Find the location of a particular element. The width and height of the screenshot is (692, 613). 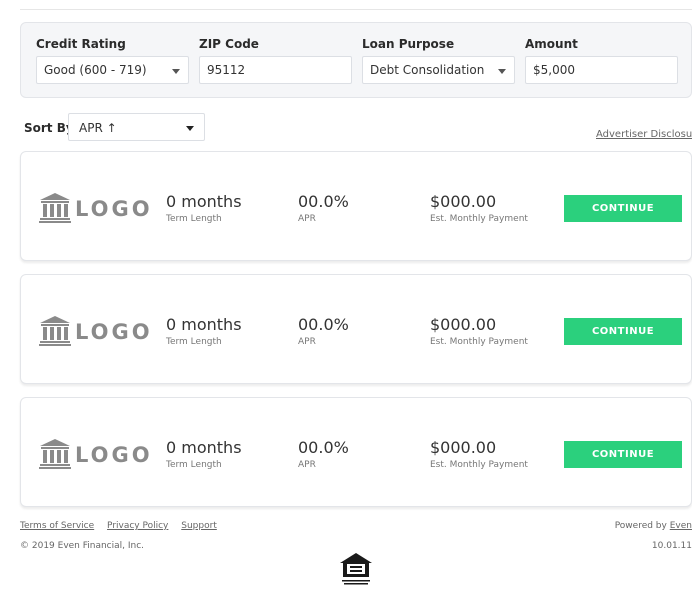

zip-code-input: 95112 is located at coordinates (275, 70).